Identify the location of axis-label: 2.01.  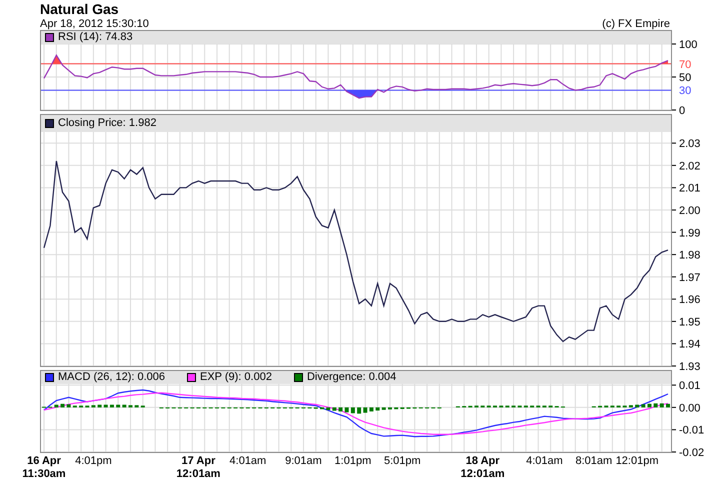
(689, 188).